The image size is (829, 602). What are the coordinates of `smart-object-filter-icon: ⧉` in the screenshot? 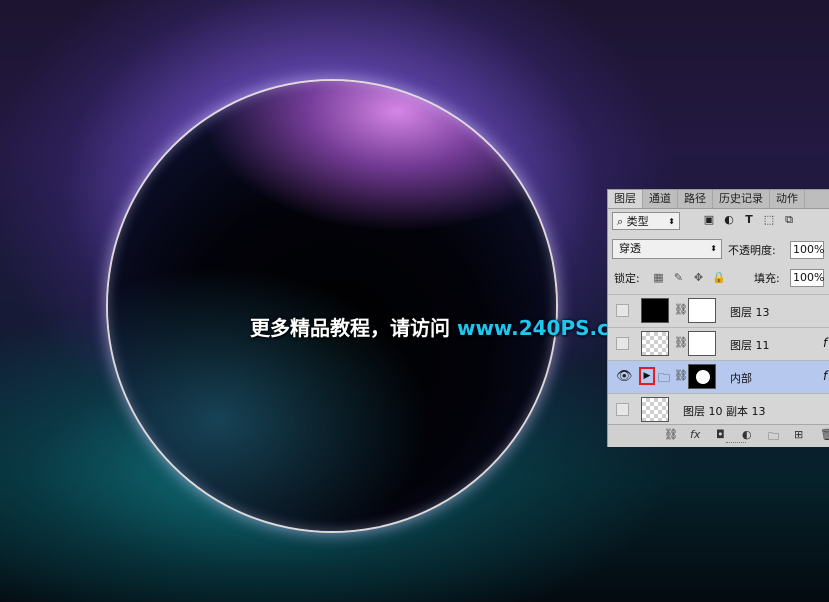 It's located at (789, 220).